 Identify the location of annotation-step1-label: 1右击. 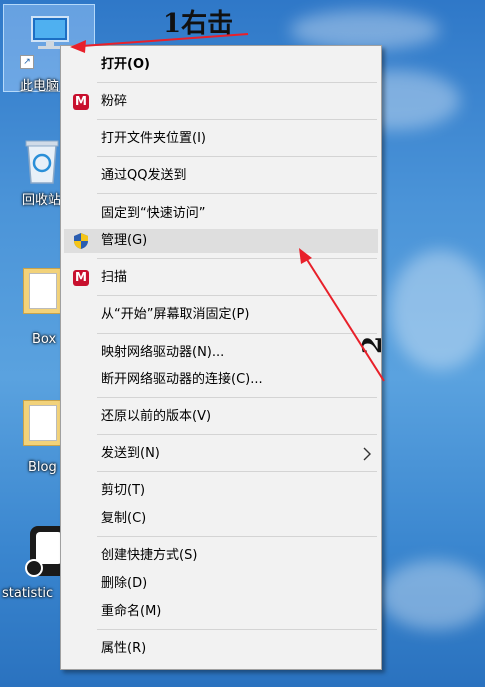
(198, 24).